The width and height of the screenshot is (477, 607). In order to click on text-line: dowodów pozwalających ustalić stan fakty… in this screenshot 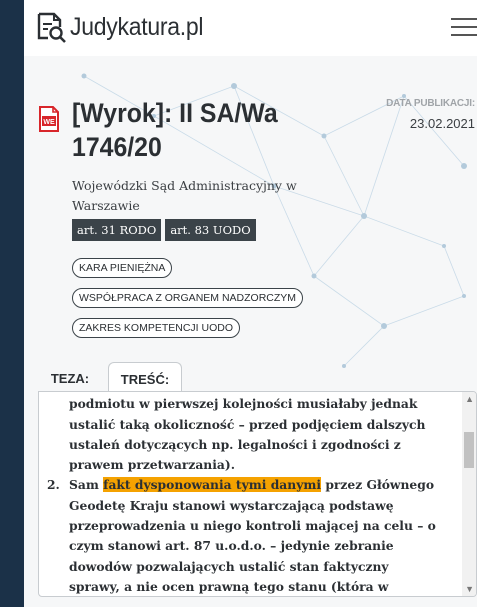, I will do `click(229, 566)`.